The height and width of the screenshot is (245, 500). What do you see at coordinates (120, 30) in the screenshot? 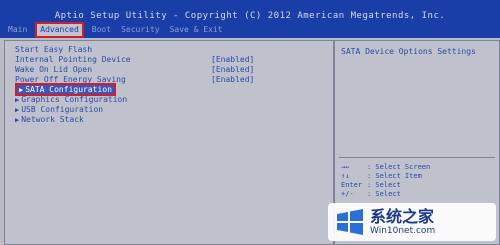
I see `tab-bar: Main Advanced Boot Security Save & Exit` at bounding box center [120, 30].